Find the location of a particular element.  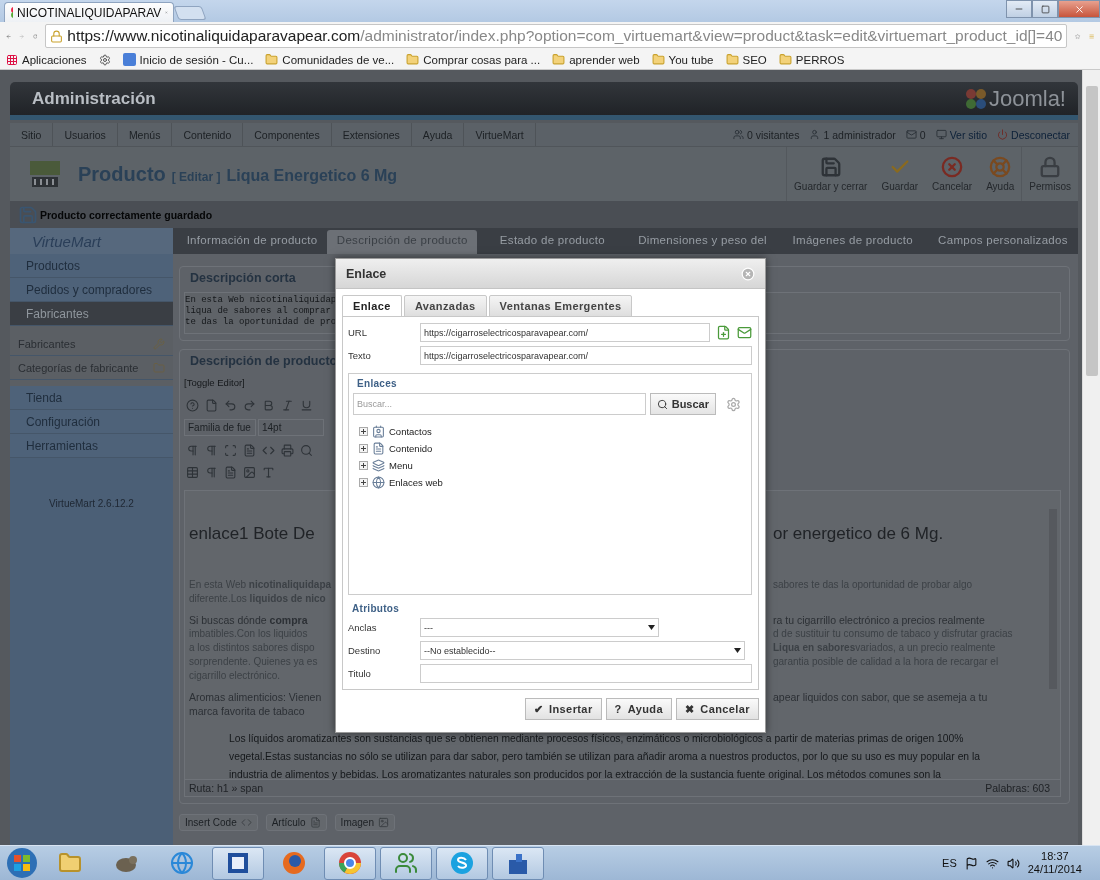

section-title: Descripción corta is located at coordinates (243, 279).